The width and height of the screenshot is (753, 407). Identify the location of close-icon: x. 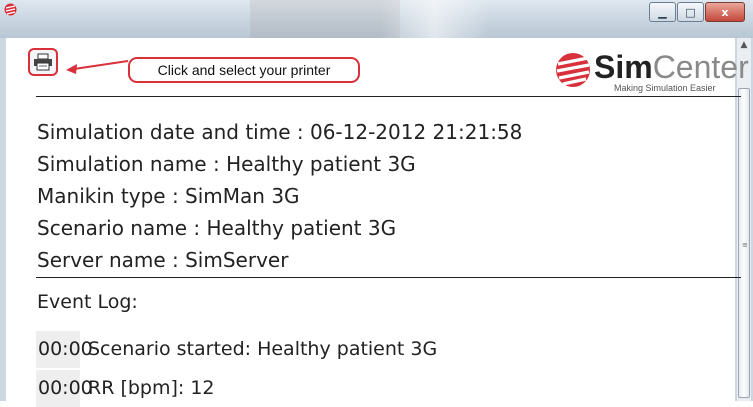
(725, 12).